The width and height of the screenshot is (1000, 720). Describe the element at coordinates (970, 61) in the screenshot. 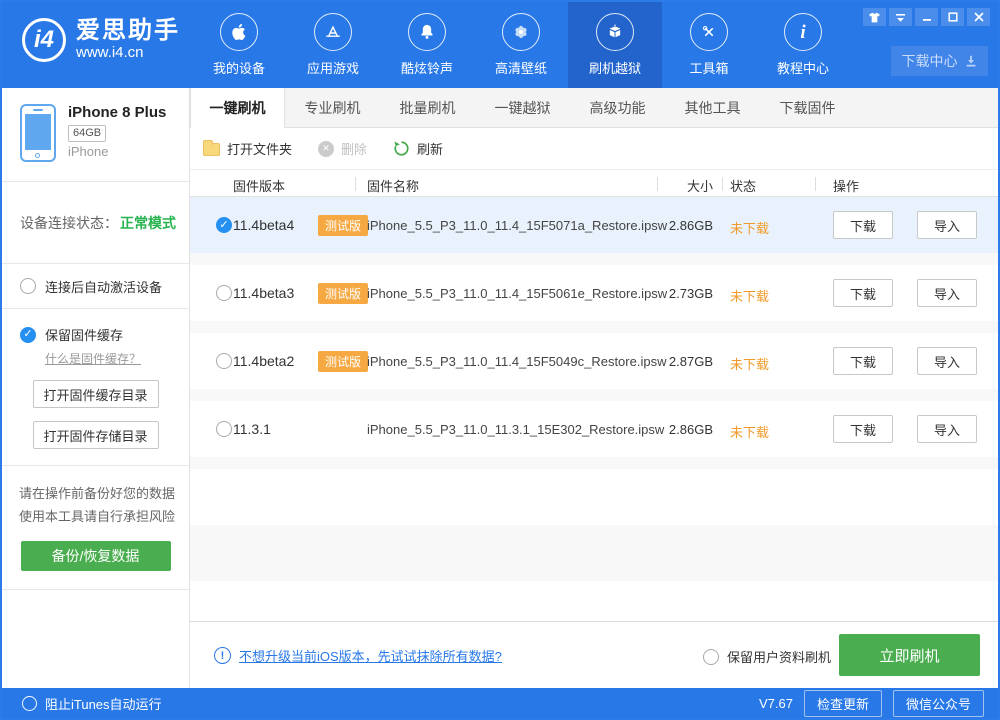

I see `download-icon` at that location.